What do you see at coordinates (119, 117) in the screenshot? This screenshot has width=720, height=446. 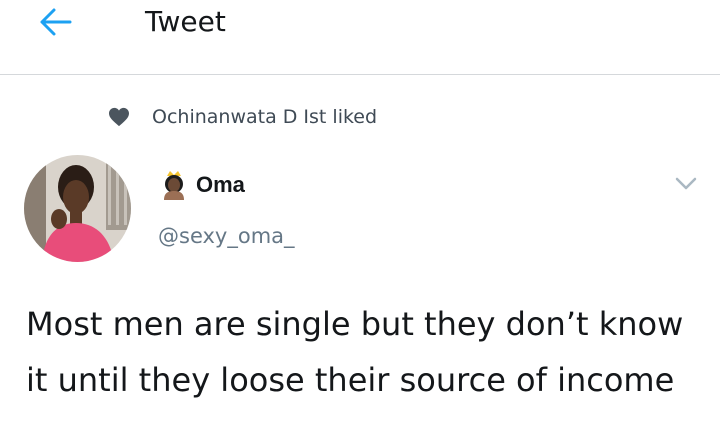 I see `heart-icon` at bounding box center [119, 117].